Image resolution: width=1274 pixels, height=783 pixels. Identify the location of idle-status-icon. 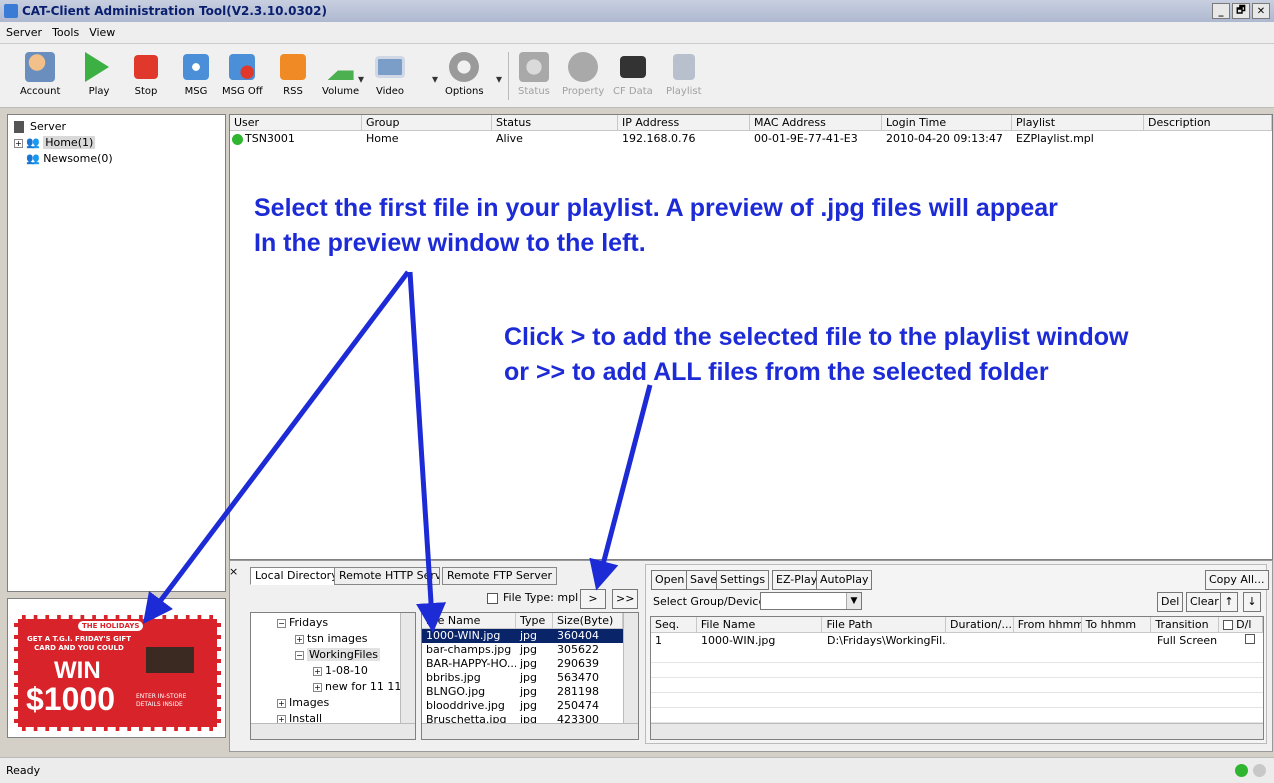
(1259, 770).